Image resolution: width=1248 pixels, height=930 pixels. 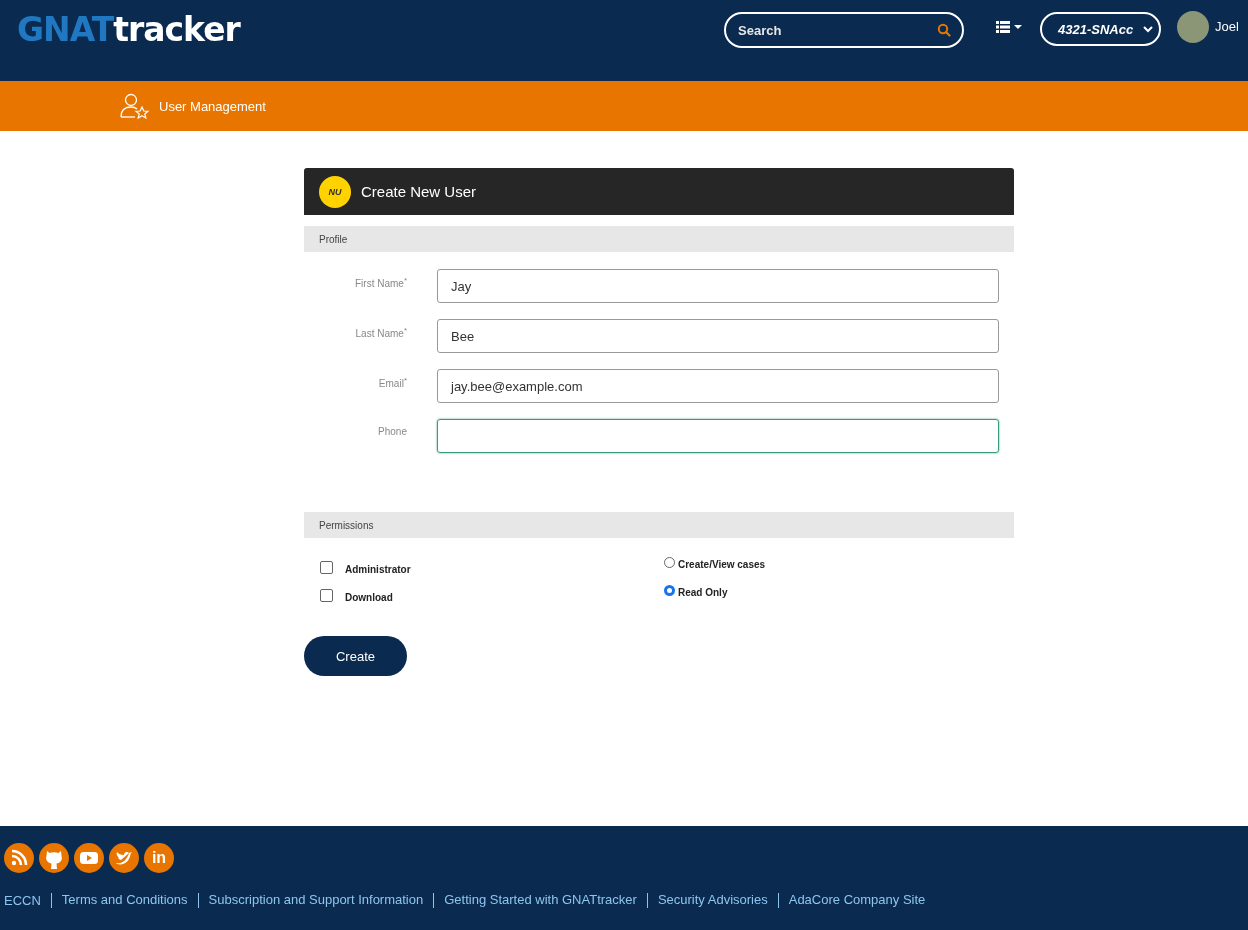 What do you see at coordinates (89, 858) in the screenshot?
I see `play-icon` at bounding box center [89, 858].